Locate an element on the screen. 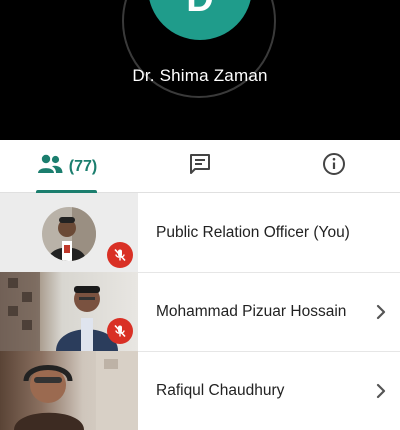 The height and width of the screenshot is (430, 400). participant-name: Public Relation Officer (You) is located at coordinates (253, 232).